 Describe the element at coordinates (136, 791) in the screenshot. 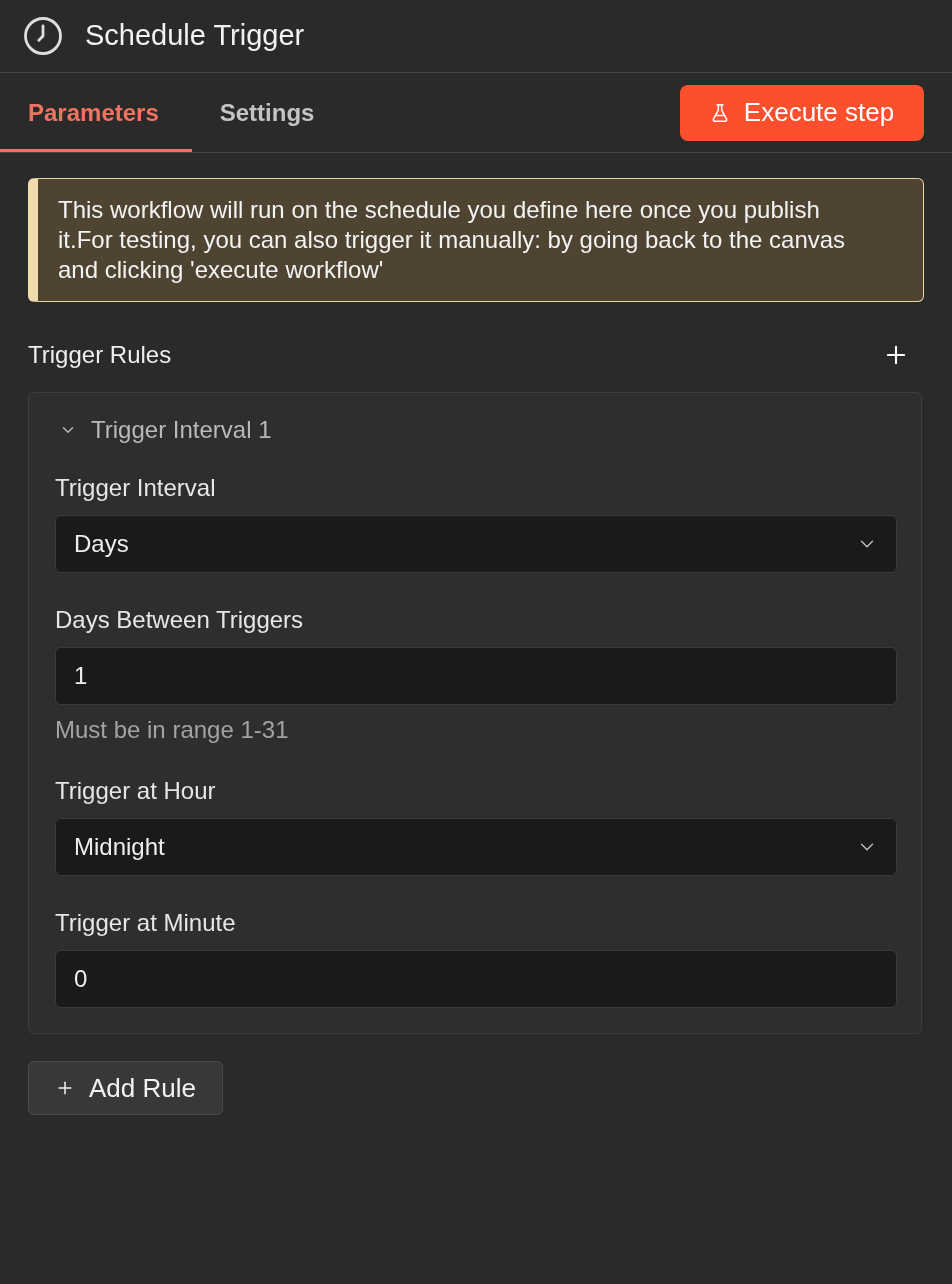

I see `field-label: Trigger at Hour` at that location.